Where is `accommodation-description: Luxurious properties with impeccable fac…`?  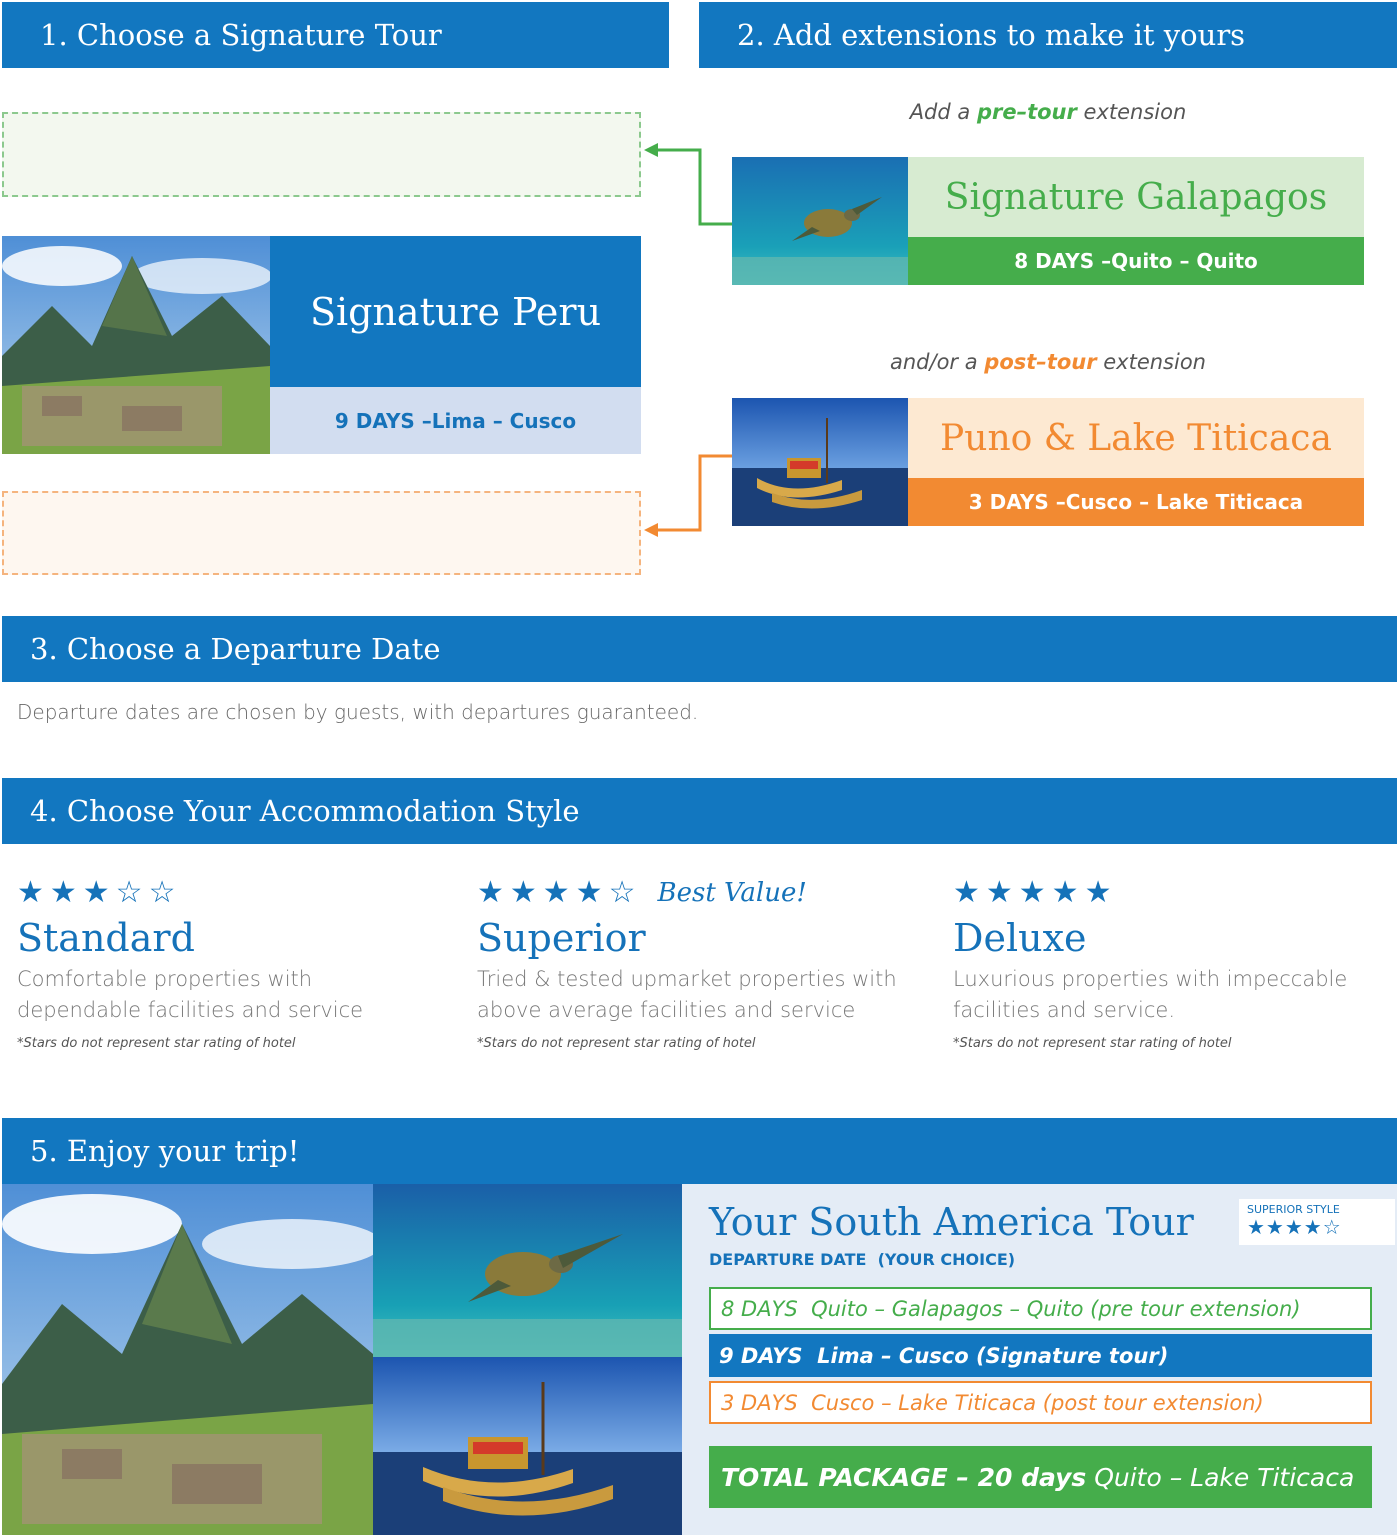
accommodation-description: Luxurious properties with impeccable fac… is located at coordinates (1150, 994).